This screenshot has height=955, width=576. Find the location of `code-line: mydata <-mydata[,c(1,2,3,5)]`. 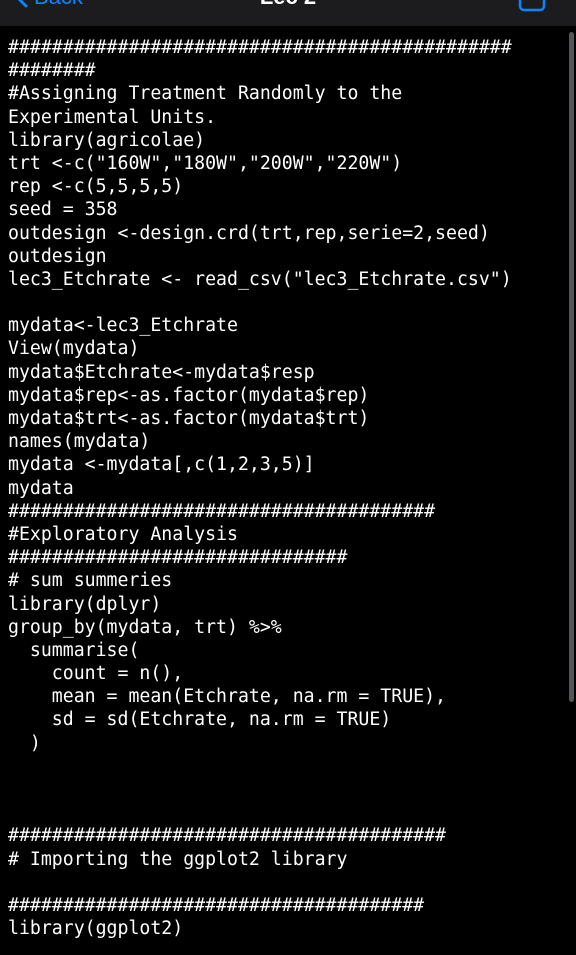

code-line: mydata <-mydata[,c(1,2,3,5)] is located at coordinates (161, 465).